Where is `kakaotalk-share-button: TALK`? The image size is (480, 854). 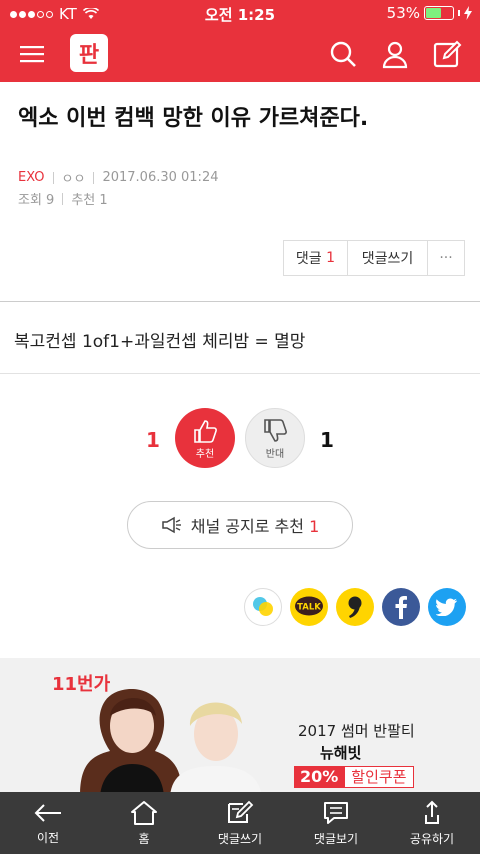
kakaotalk-share-button: TALK is located at coordinates (309, 607).